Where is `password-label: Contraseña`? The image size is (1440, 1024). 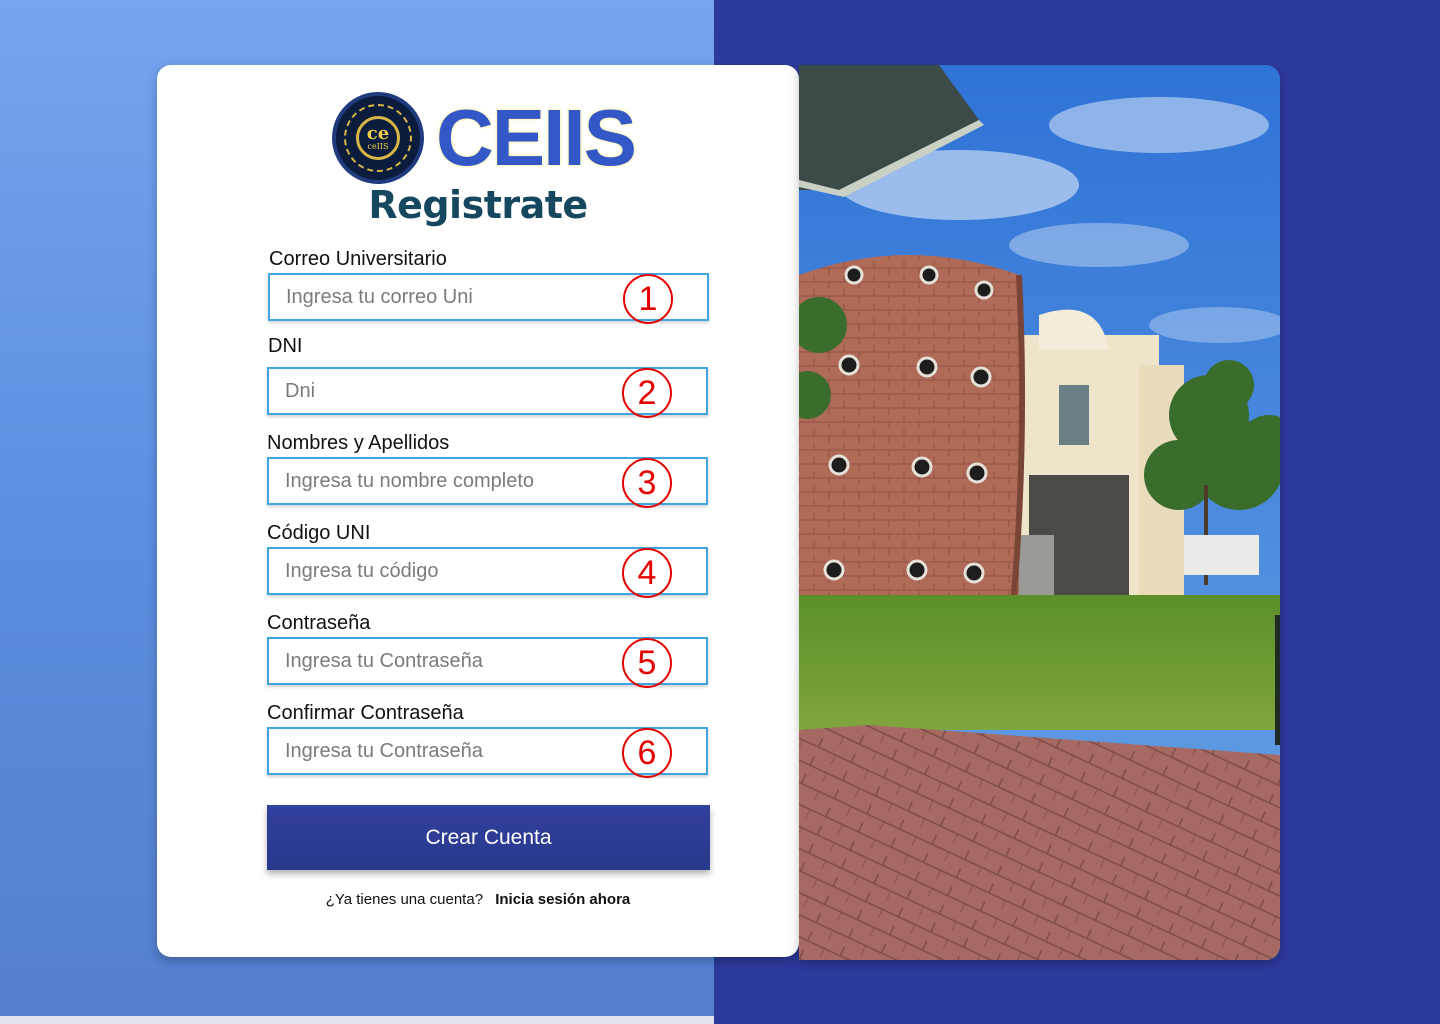 password-label: Contraseña is located at coordinates (319, 623).